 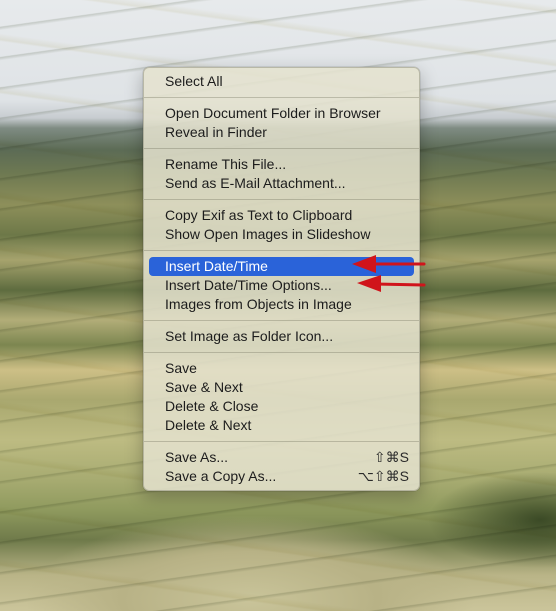 I want to click on menu-item: Insert Date/Time, so click(x=281, y=266).